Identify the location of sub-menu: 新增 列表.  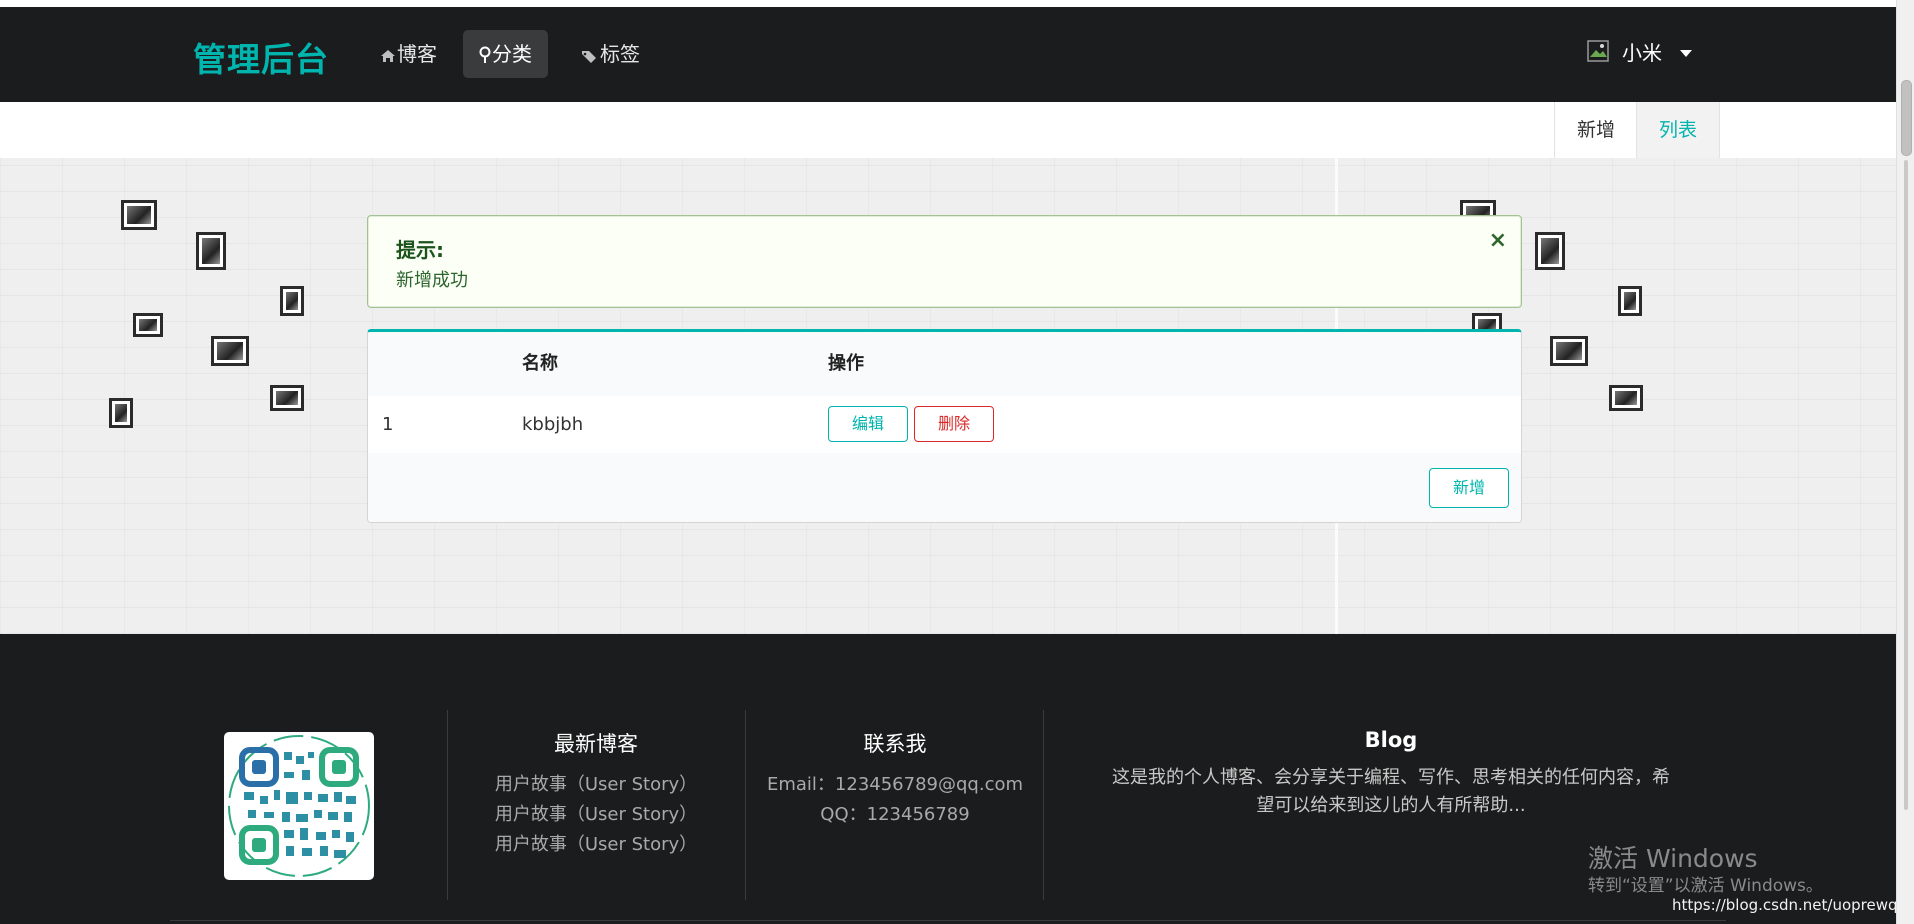
(948, 134).